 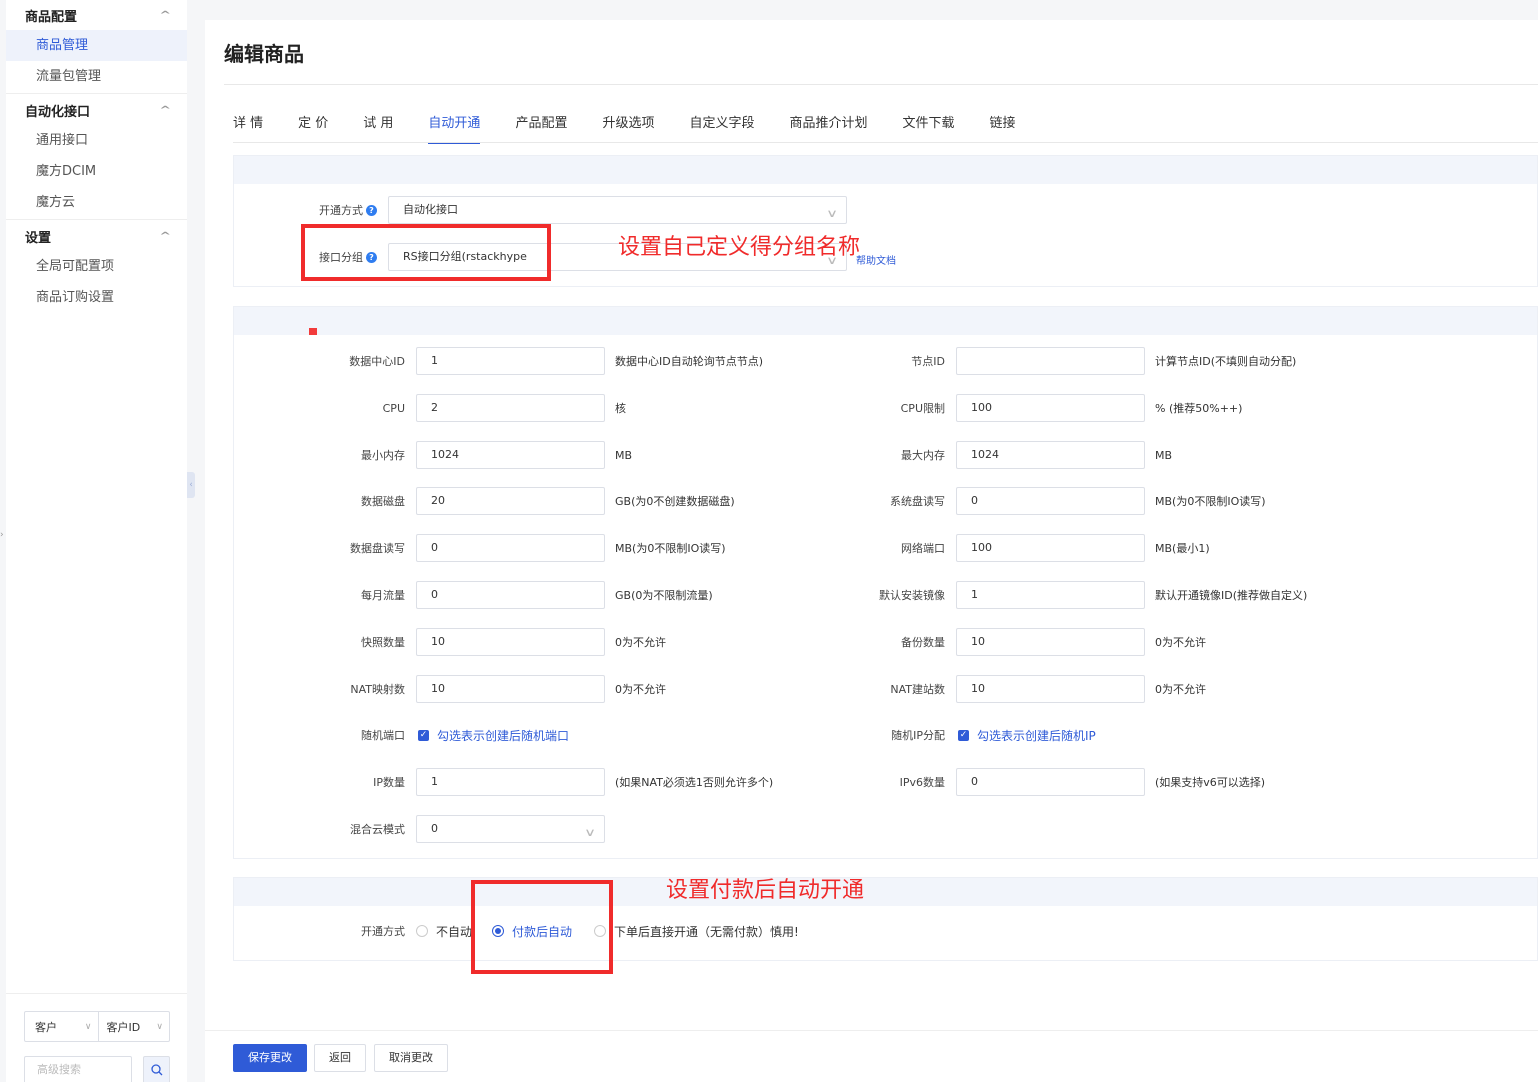 What do you see at coordinates (270, 1058) in the screenshot?
I see `save-button: 保存更改` at bounding box center [270, 1058].